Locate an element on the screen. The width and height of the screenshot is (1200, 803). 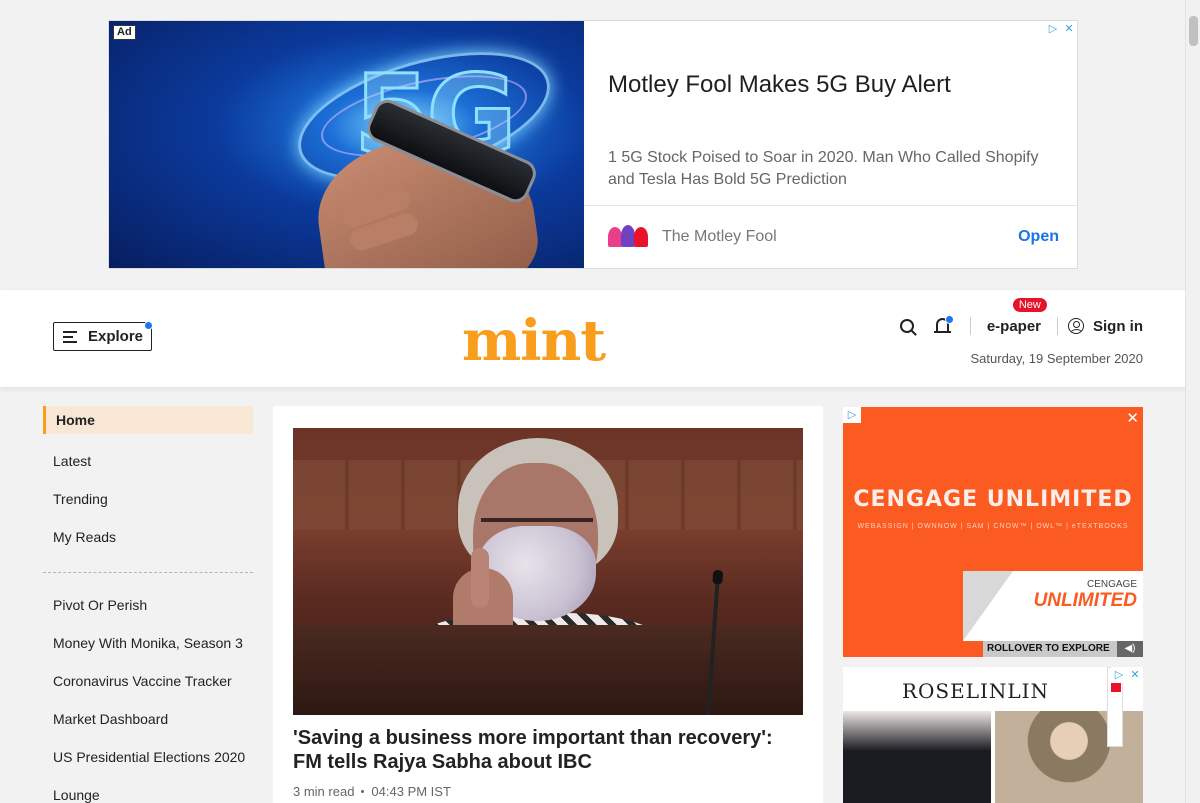
peel-brand: CENGAGE UNLIMITED is located at coordinates (1085, 595).